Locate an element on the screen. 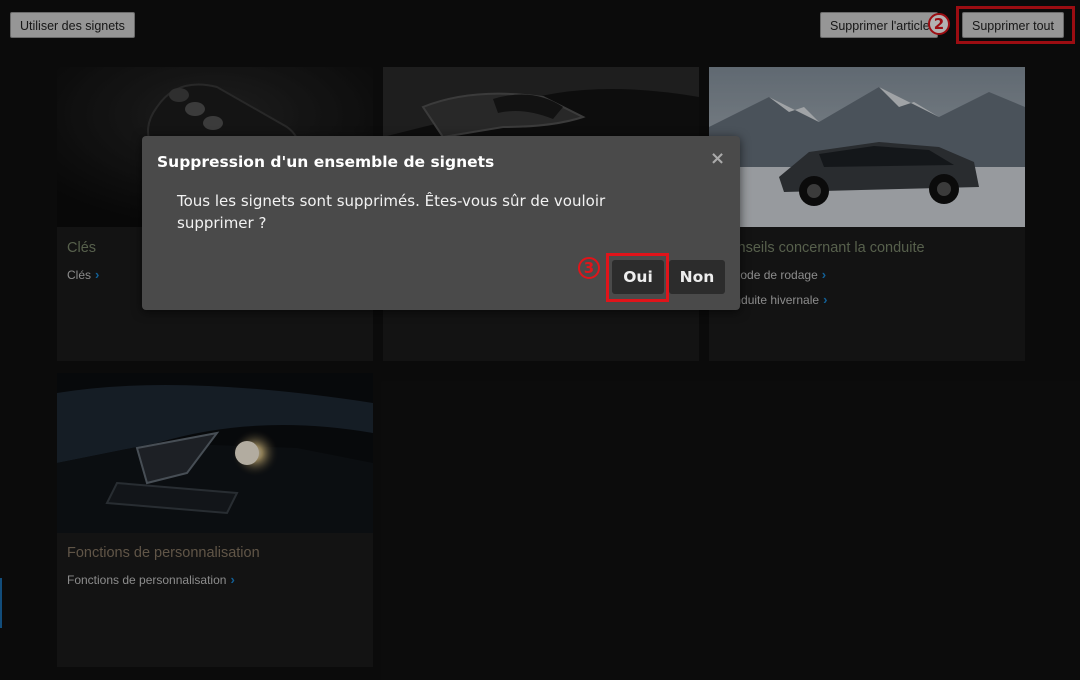  card-personalisation-image is located at coordinates (215, 453).